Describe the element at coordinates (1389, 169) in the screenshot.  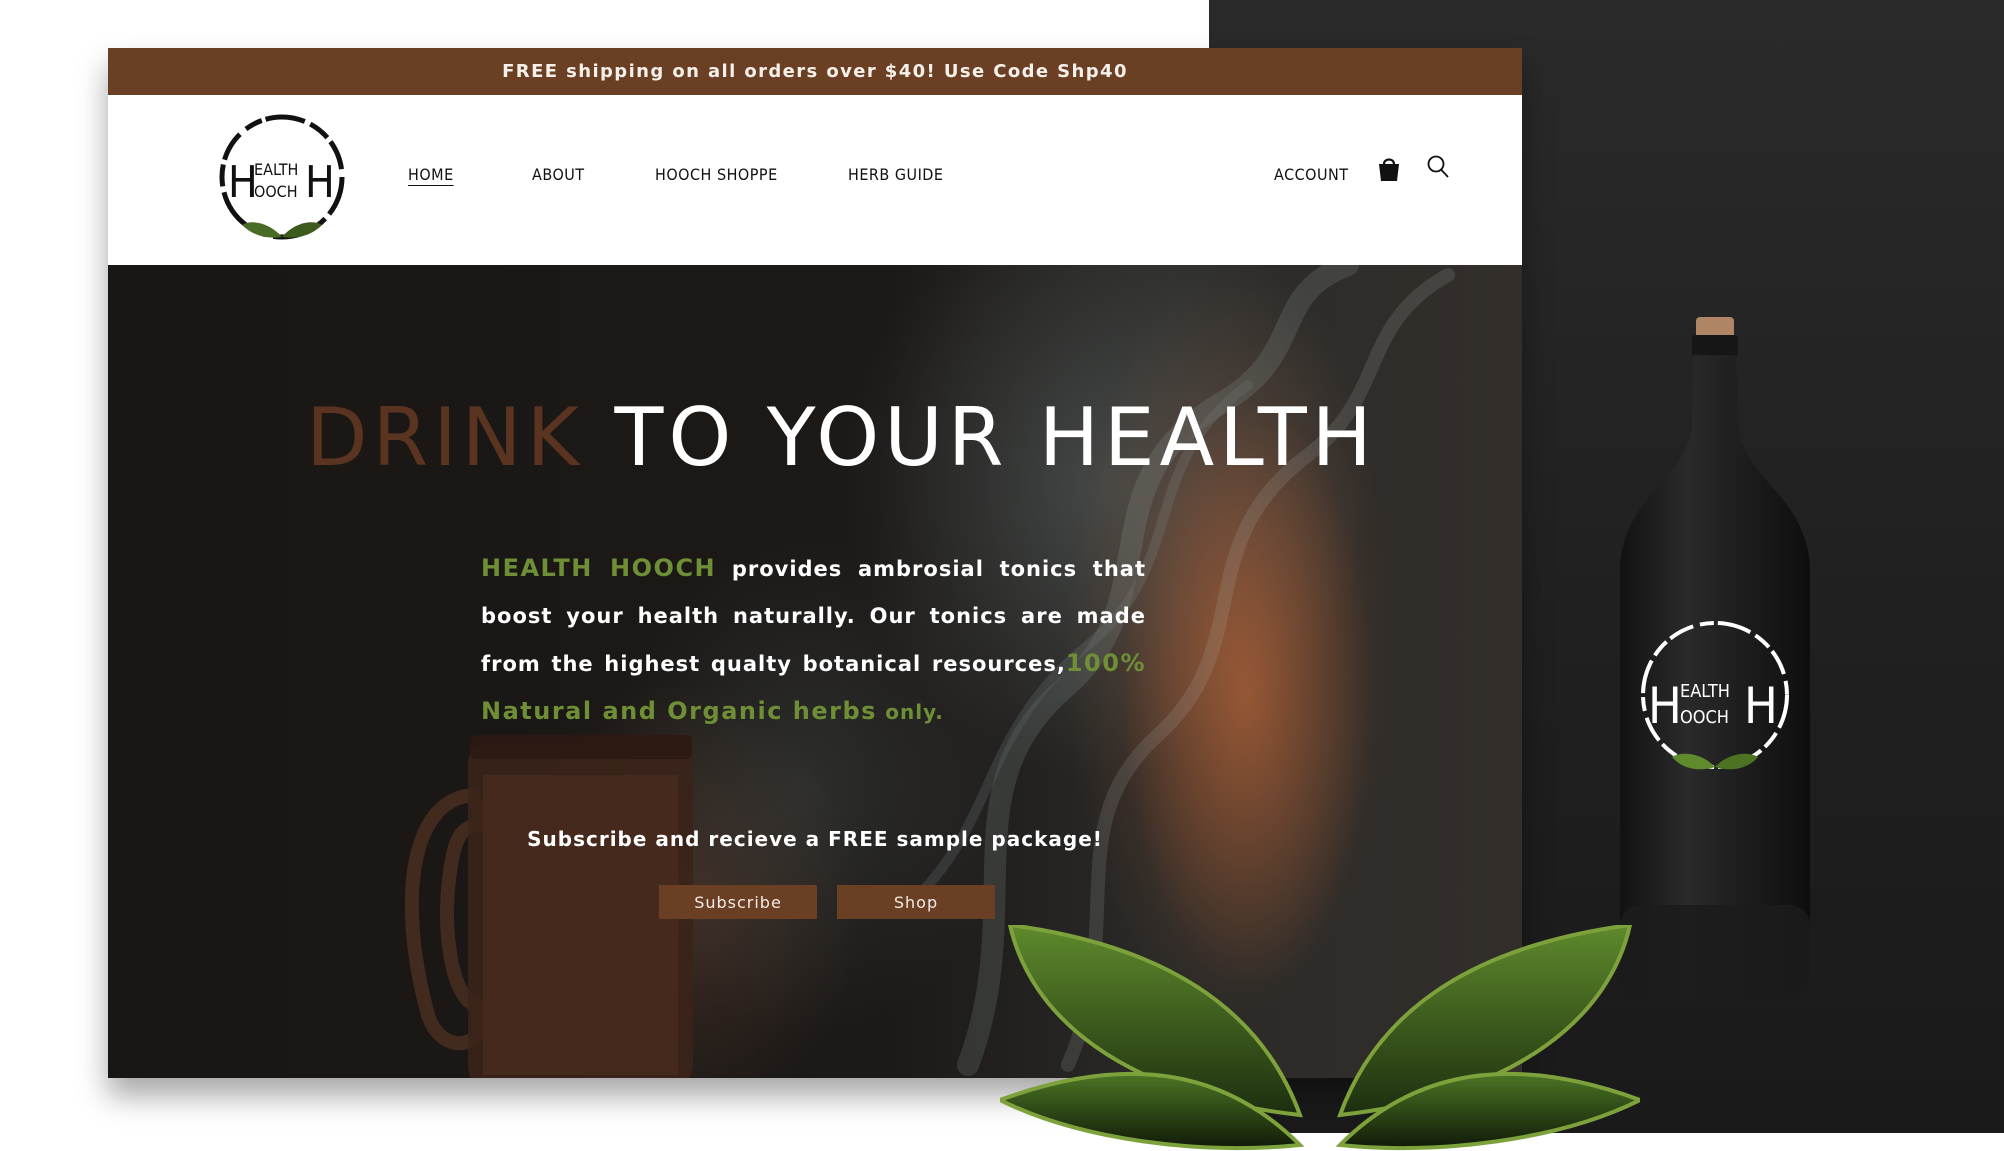
I see `shopping-bag-icon` at that location.